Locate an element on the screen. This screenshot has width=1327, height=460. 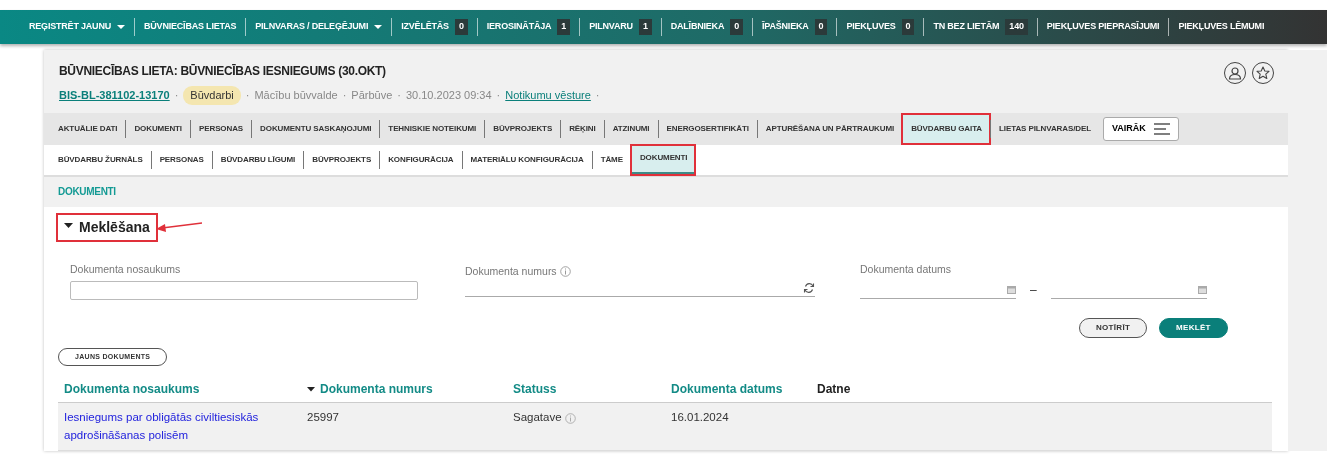
case-meta-text: Mācību būvvalde is located at coordinates (296, 95).